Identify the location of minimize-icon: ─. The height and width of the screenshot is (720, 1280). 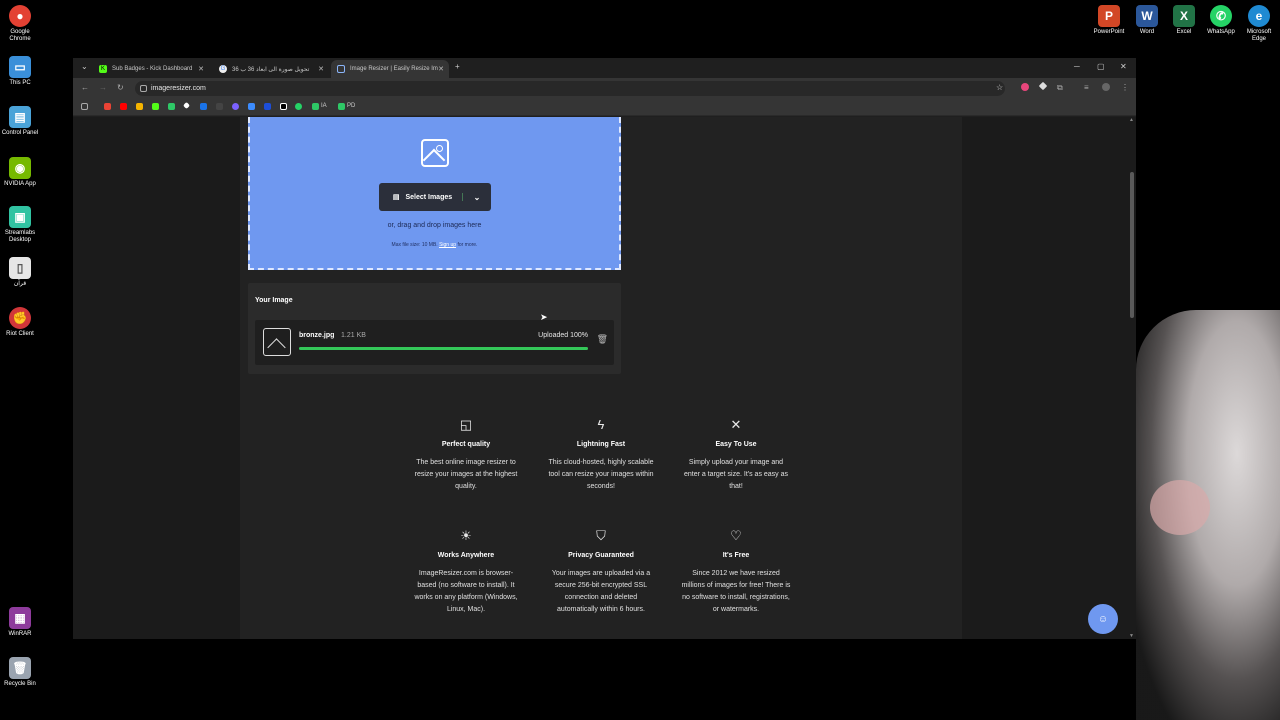
(1077, 66).